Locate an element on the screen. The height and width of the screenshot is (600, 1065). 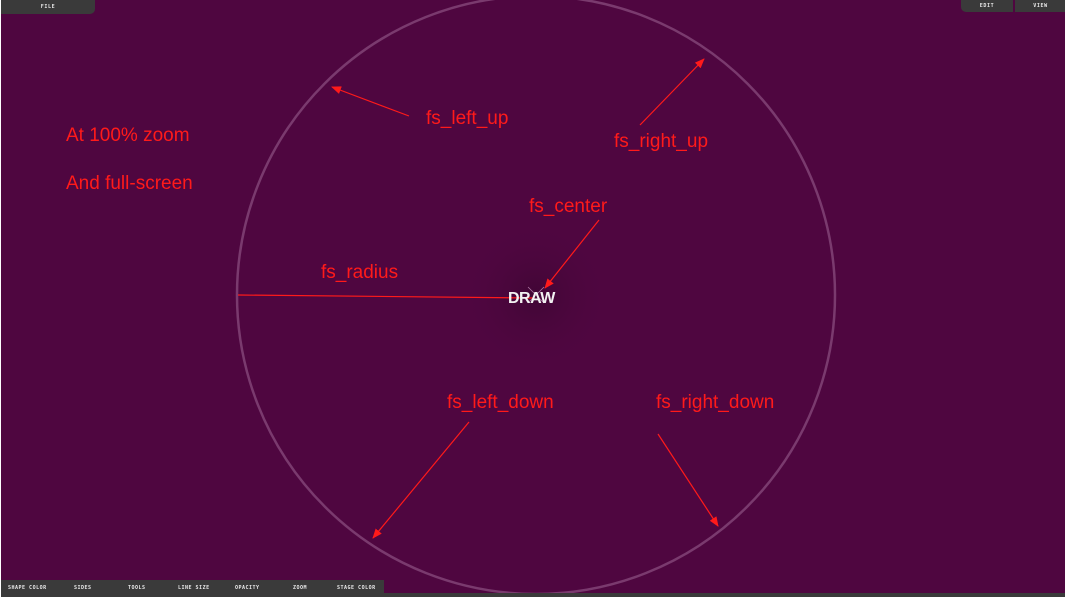
label-right-up: fs_right_up is located at coordinates (661, 141).